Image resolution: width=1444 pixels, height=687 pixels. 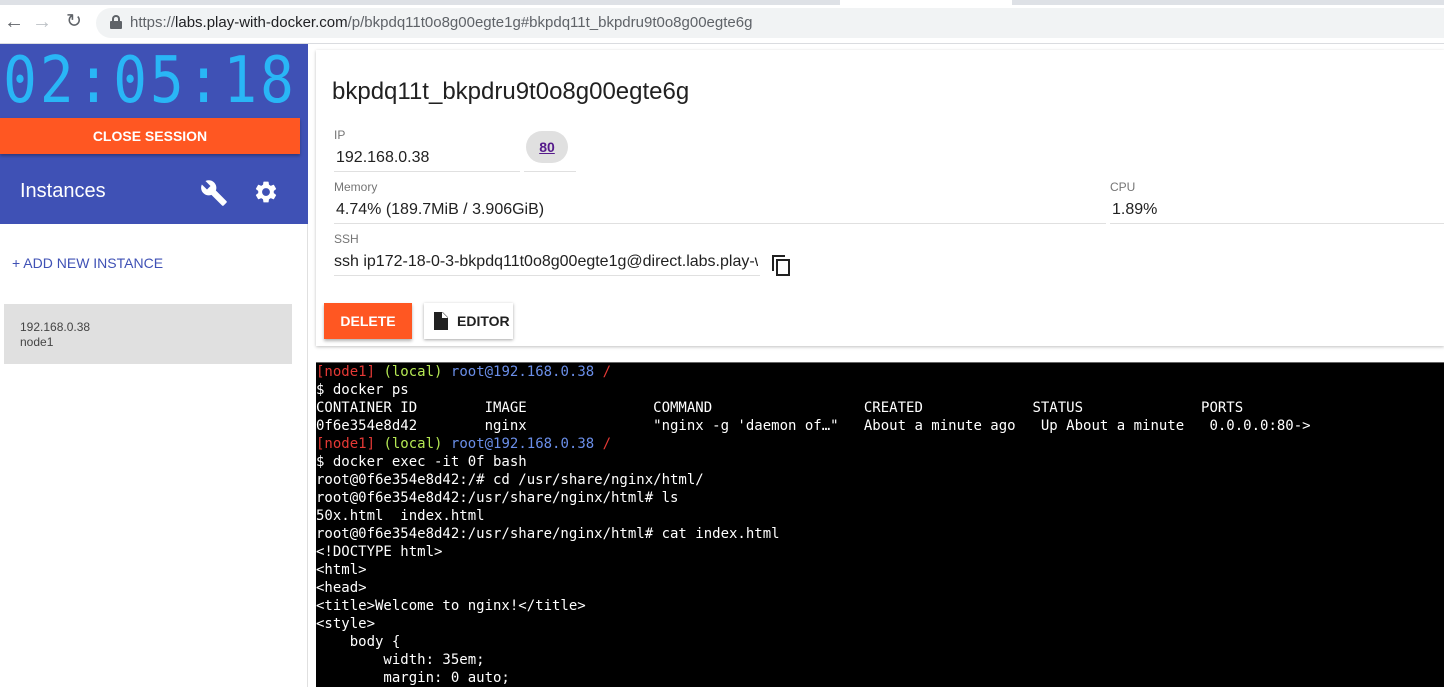 I want to click on memory-underline, so click(x=720, y=223).